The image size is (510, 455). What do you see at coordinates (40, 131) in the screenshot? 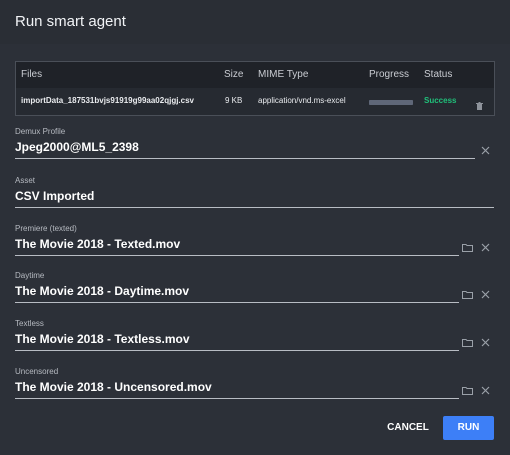
I see `demux-profile-label: Demux Profile` at bounding box center [40, 131].